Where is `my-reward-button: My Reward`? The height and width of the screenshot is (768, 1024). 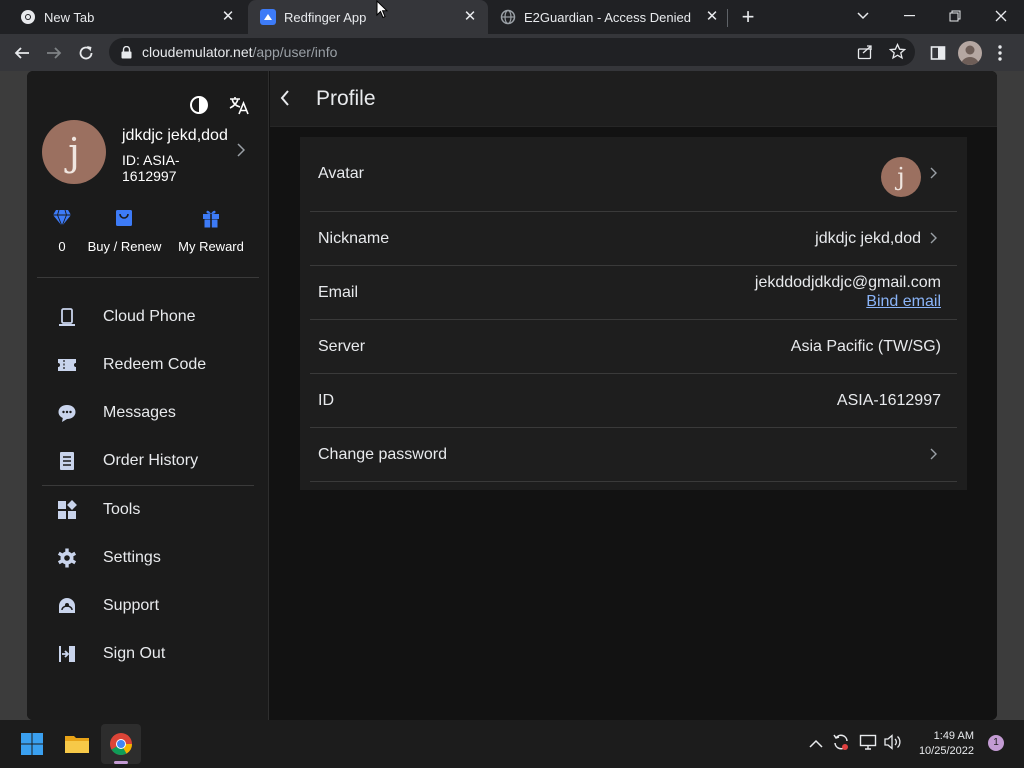
my-reward-button: My Reward is located at coordinates (211, 230).